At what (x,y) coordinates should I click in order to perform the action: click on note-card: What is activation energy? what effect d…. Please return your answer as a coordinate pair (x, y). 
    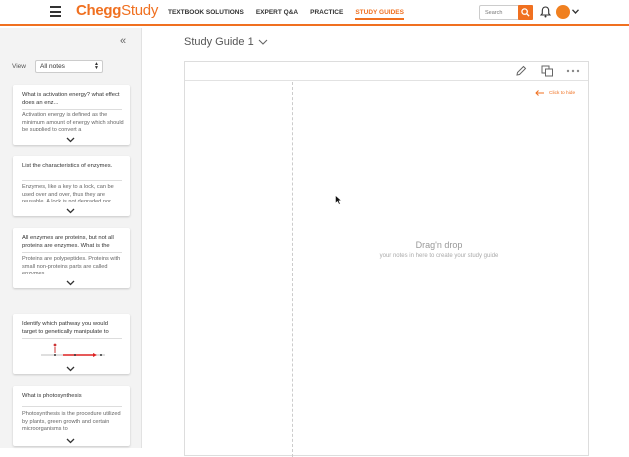
    Looking at the image, I should click on (71, 115).